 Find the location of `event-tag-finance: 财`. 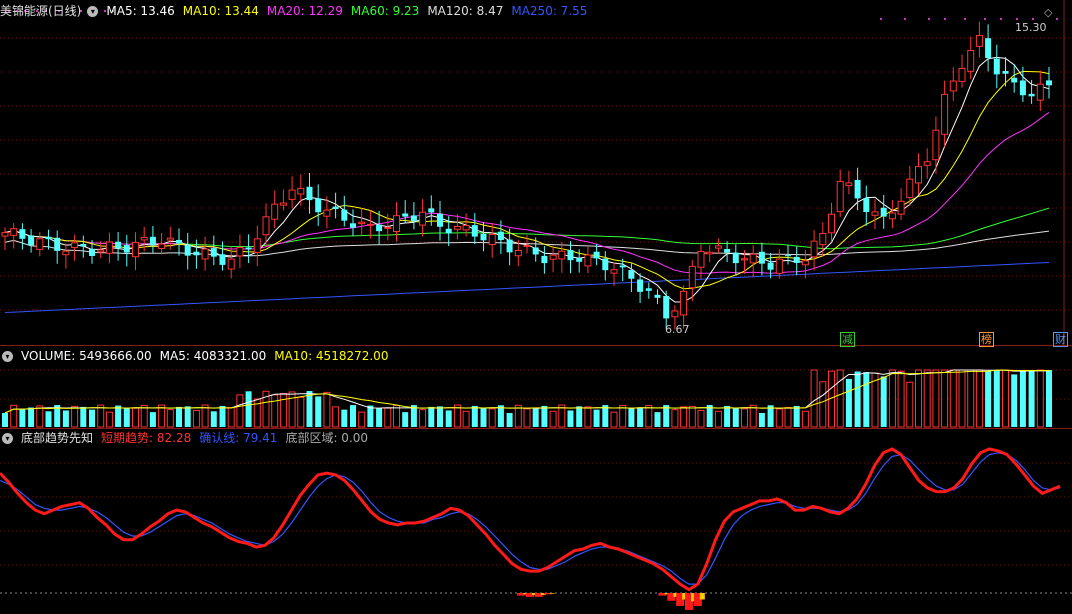

event-tag-finance: 财 is located at coordinates (1060, 339).